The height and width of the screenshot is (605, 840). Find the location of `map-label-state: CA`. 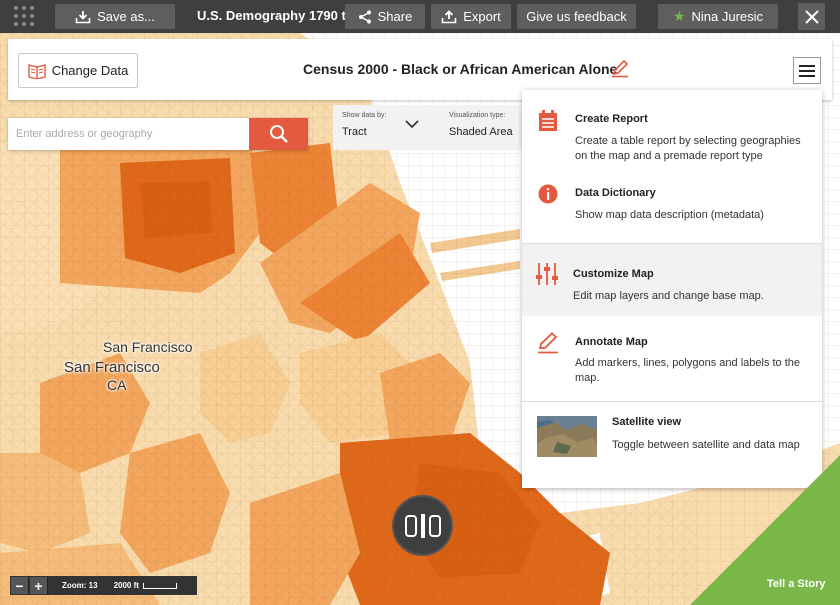

map-label-state: CA is located at coordinates (117, 385).